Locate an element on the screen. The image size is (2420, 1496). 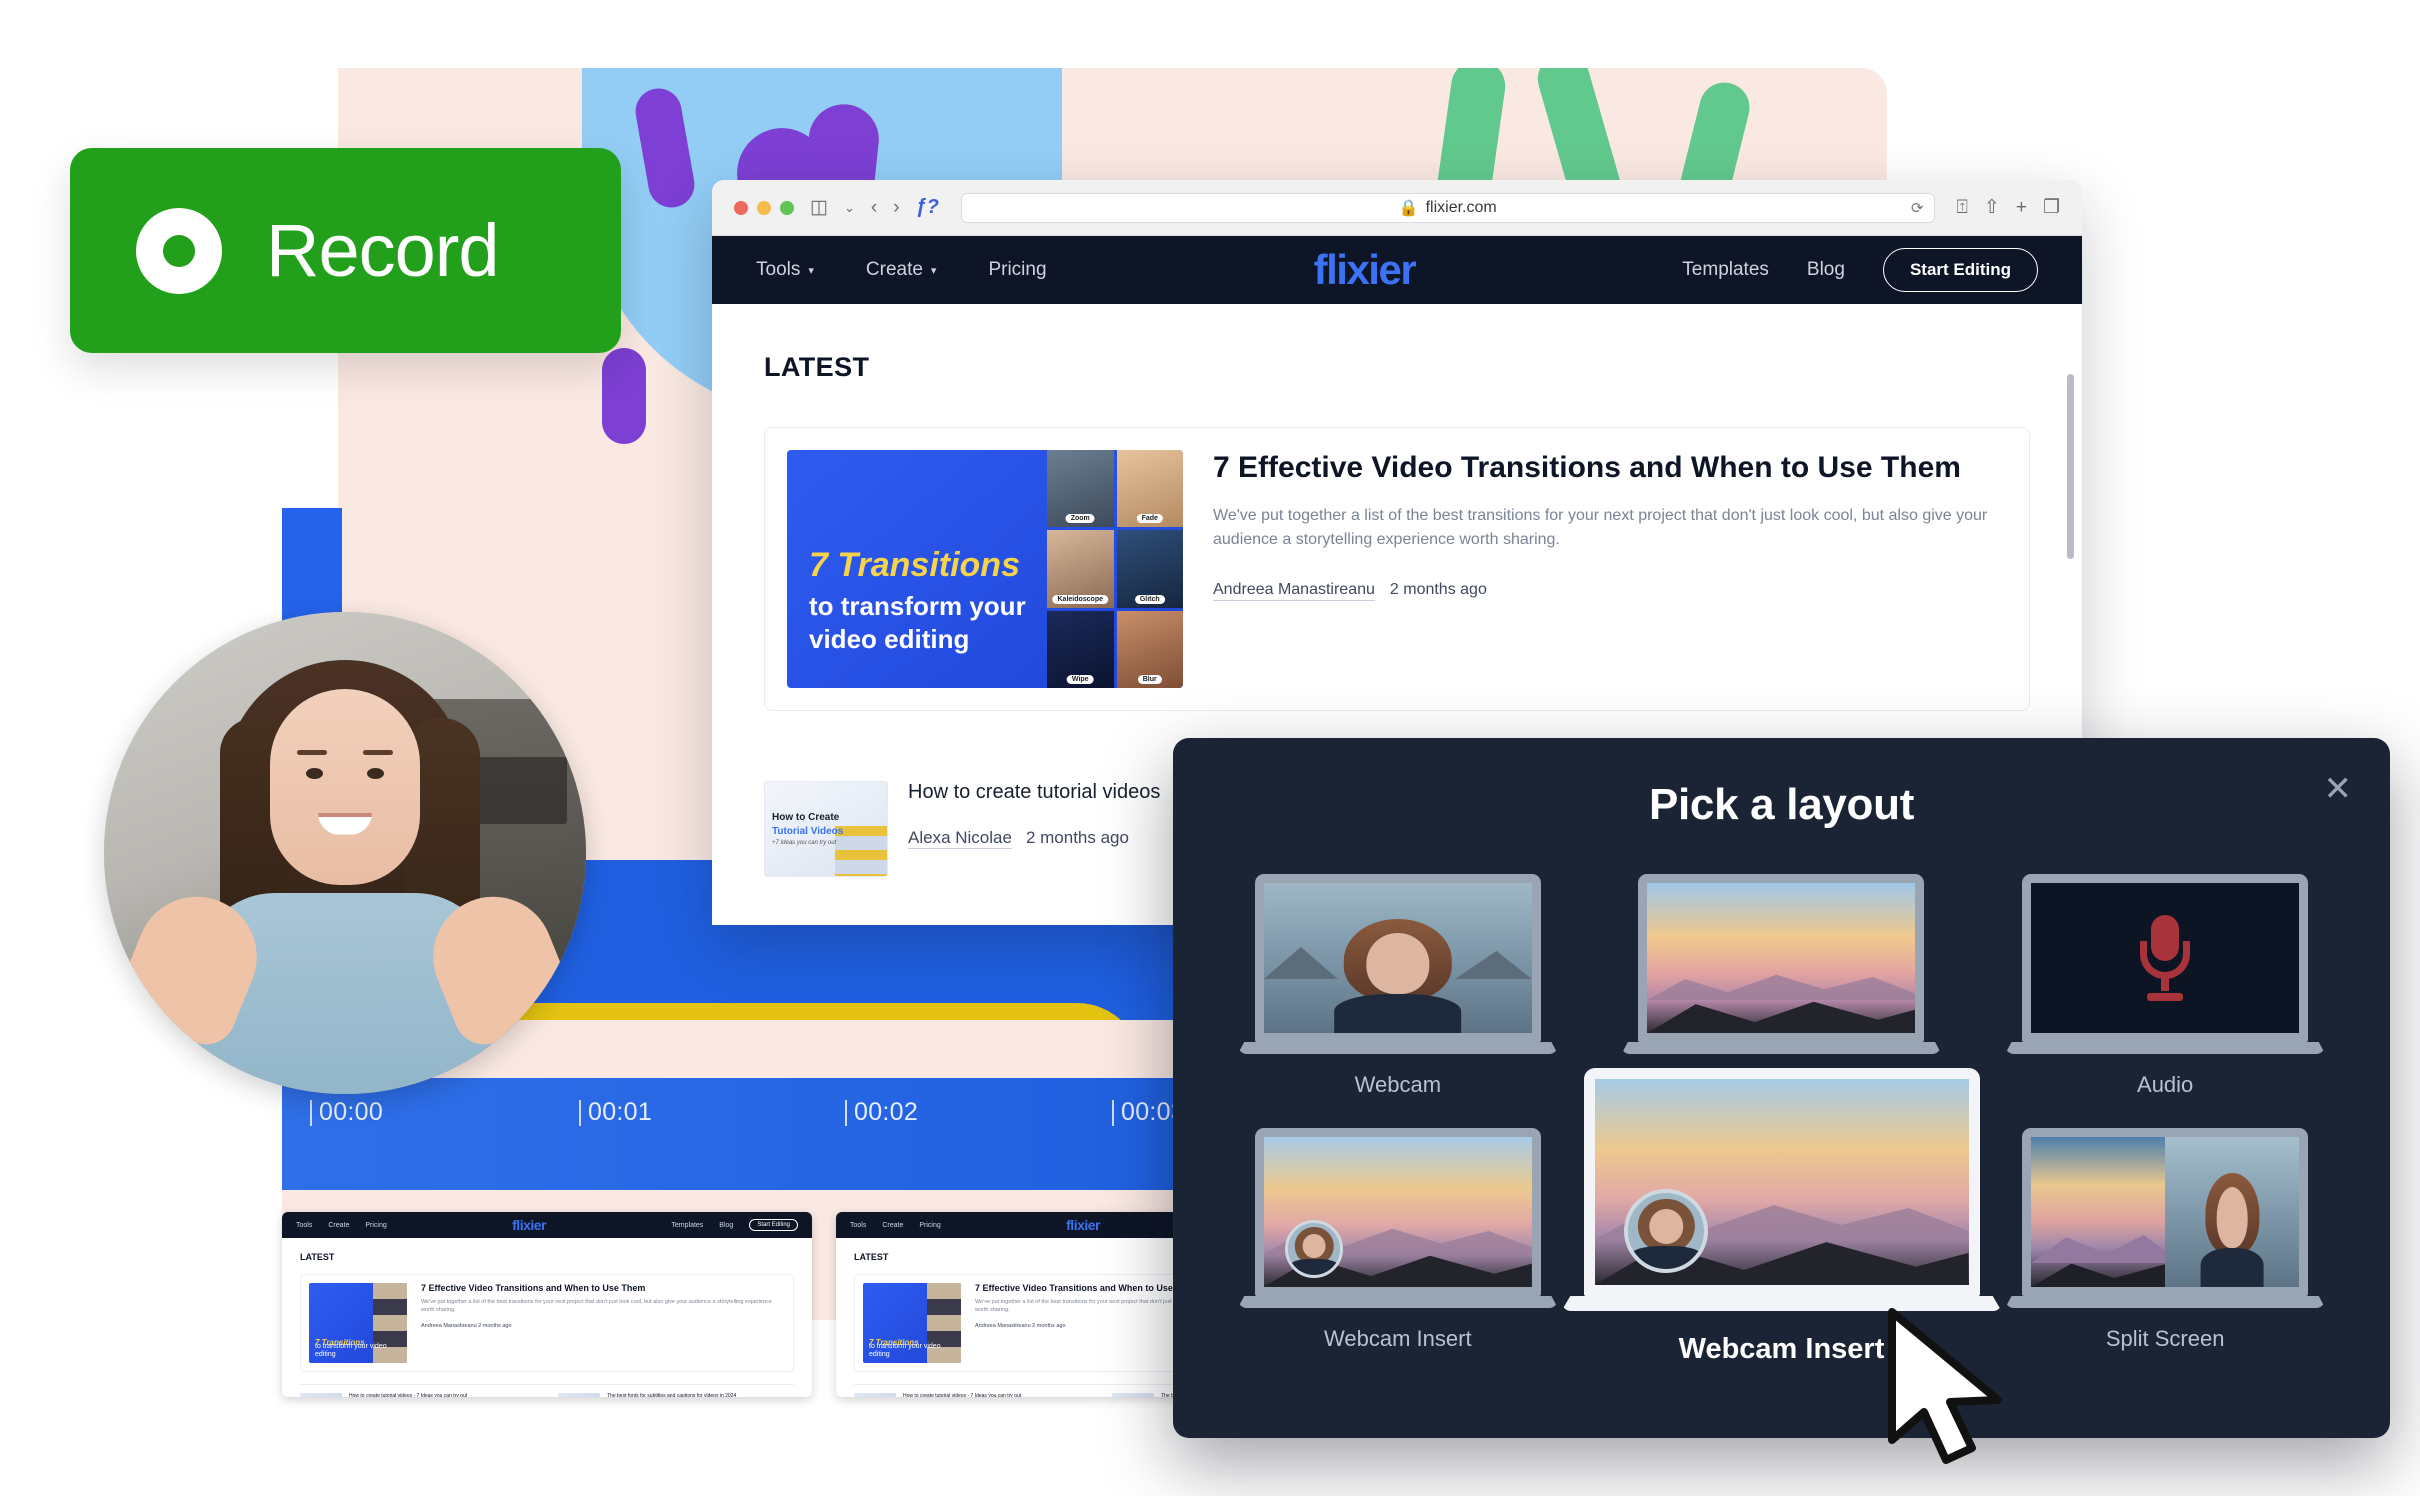
filmstrip-thumb-sub: to transform your video editing is located at coordinates (351, 1350).